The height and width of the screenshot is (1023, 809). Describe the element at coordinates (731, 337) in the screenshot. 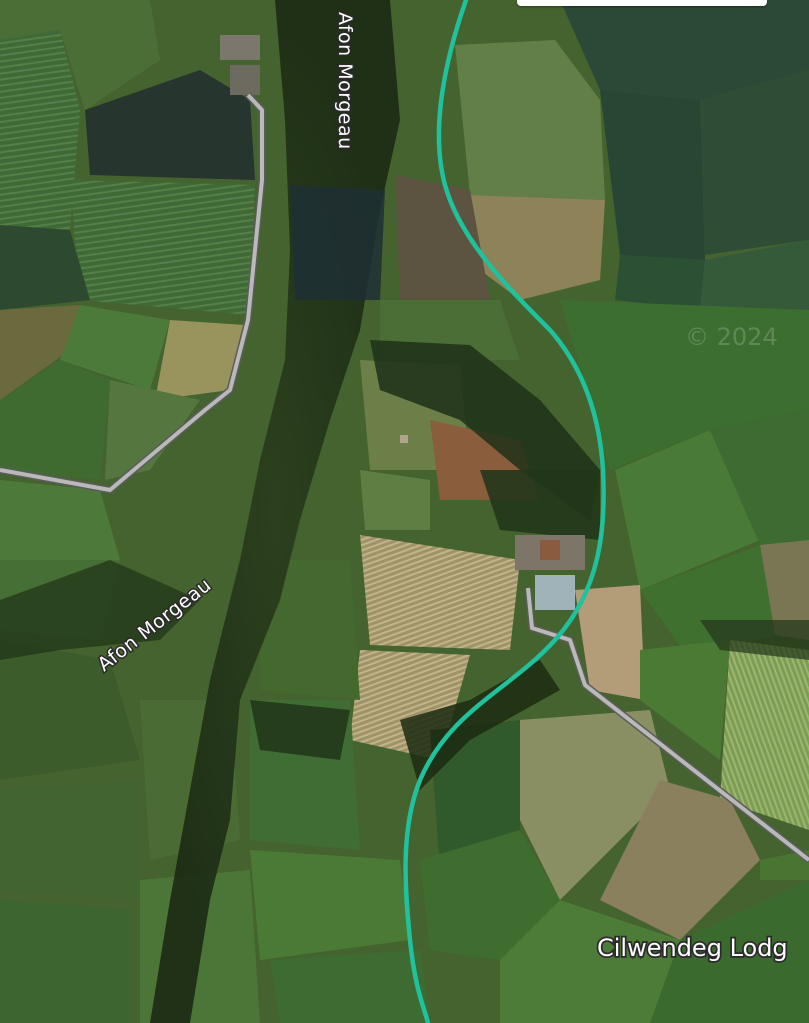

I see `copyright-watermark: © 2024` at that location.